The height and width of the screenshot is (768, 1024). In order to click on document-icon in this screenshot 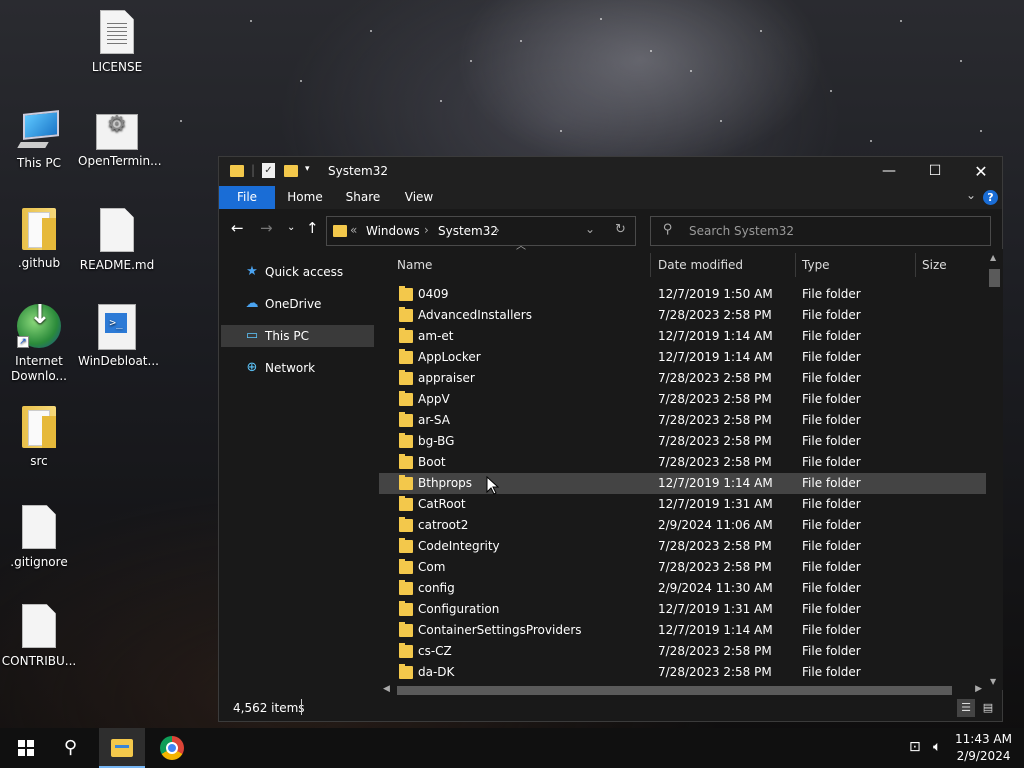, I will do `click(117, 32)`.